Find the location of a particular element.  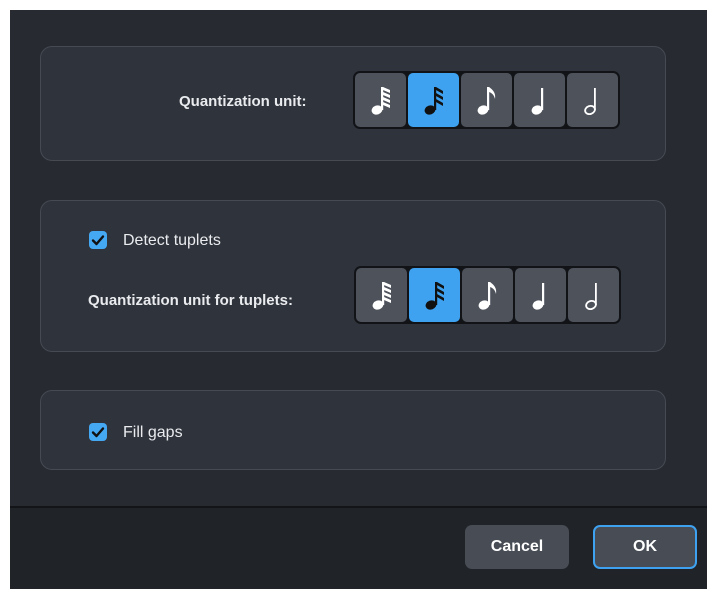

tuplet-unit-selector is located at coordinates (487, 295).